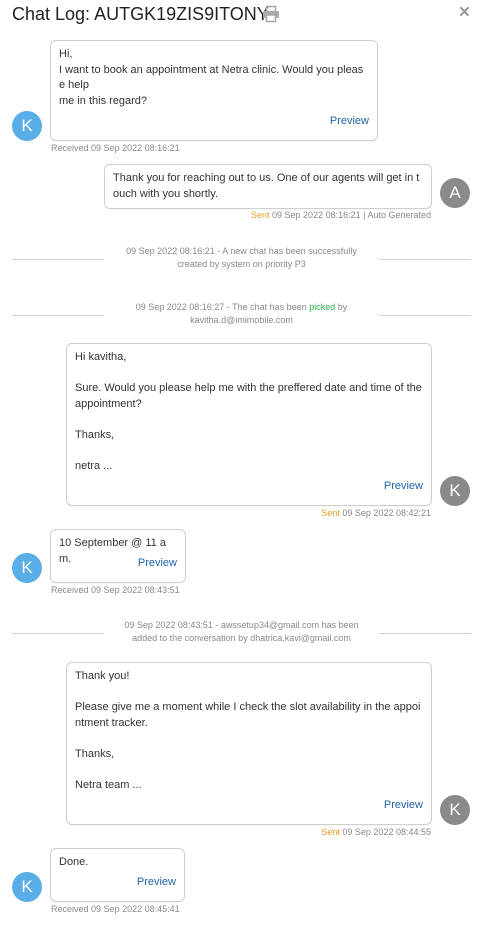 The width and height of the screenshot is (486, 925). Describe the element at coordinates (140, 14) in the screenshot. I see `page-title: Chat Log: AUTGK19ZIS9ITONY` at that location.